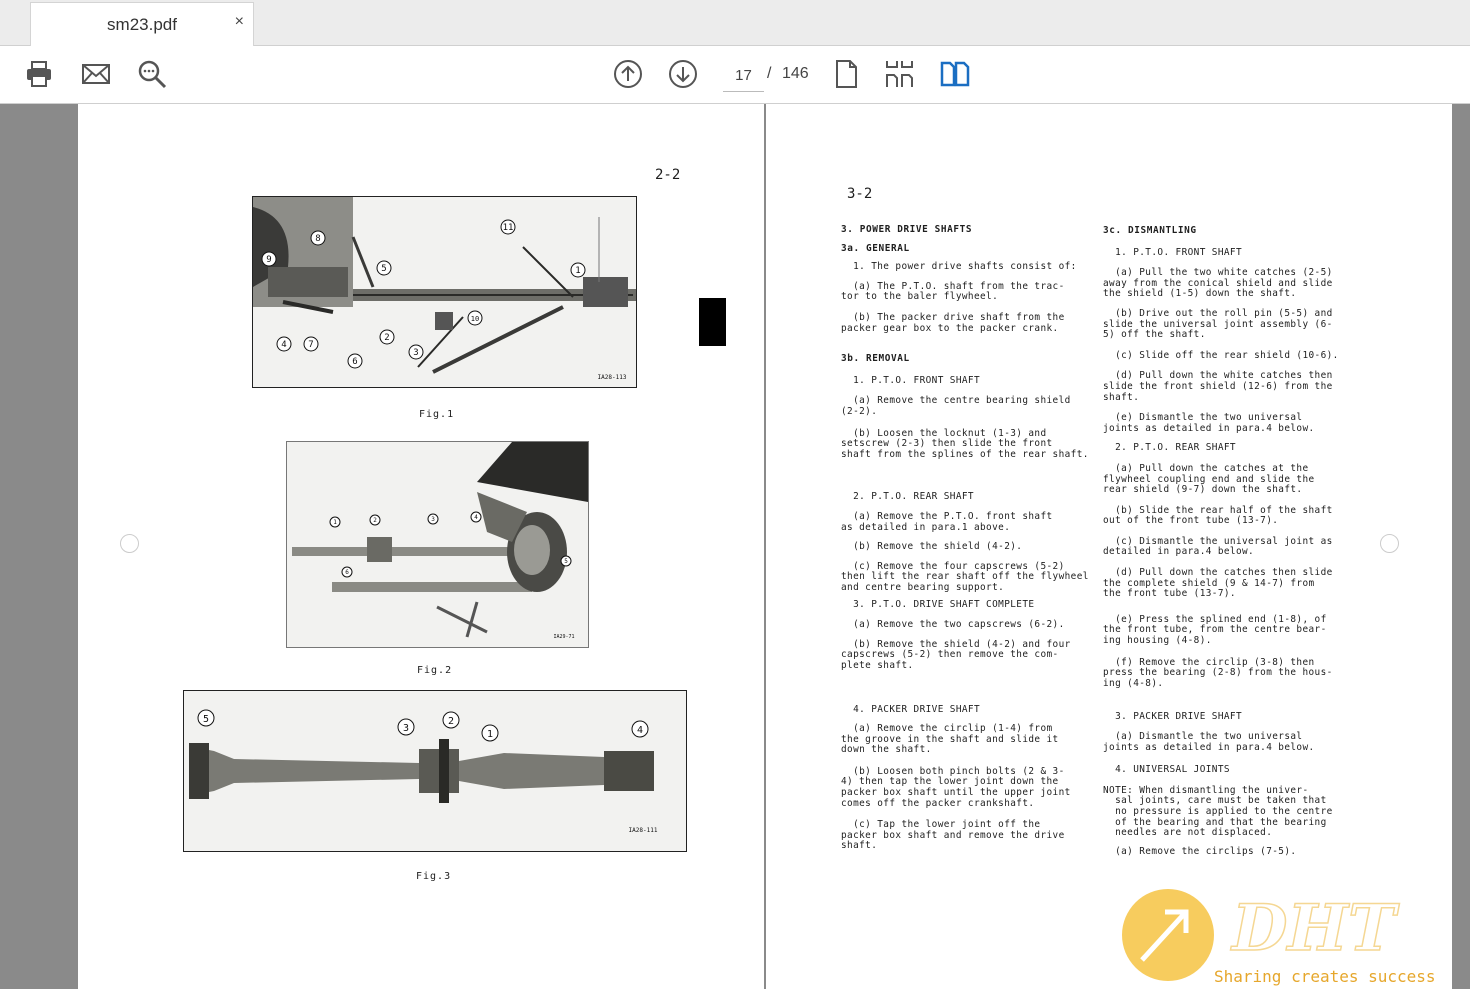 The width and height of the screenshot is (1470, 989). I want to click on toolbar: / 146, so click(735, 75).